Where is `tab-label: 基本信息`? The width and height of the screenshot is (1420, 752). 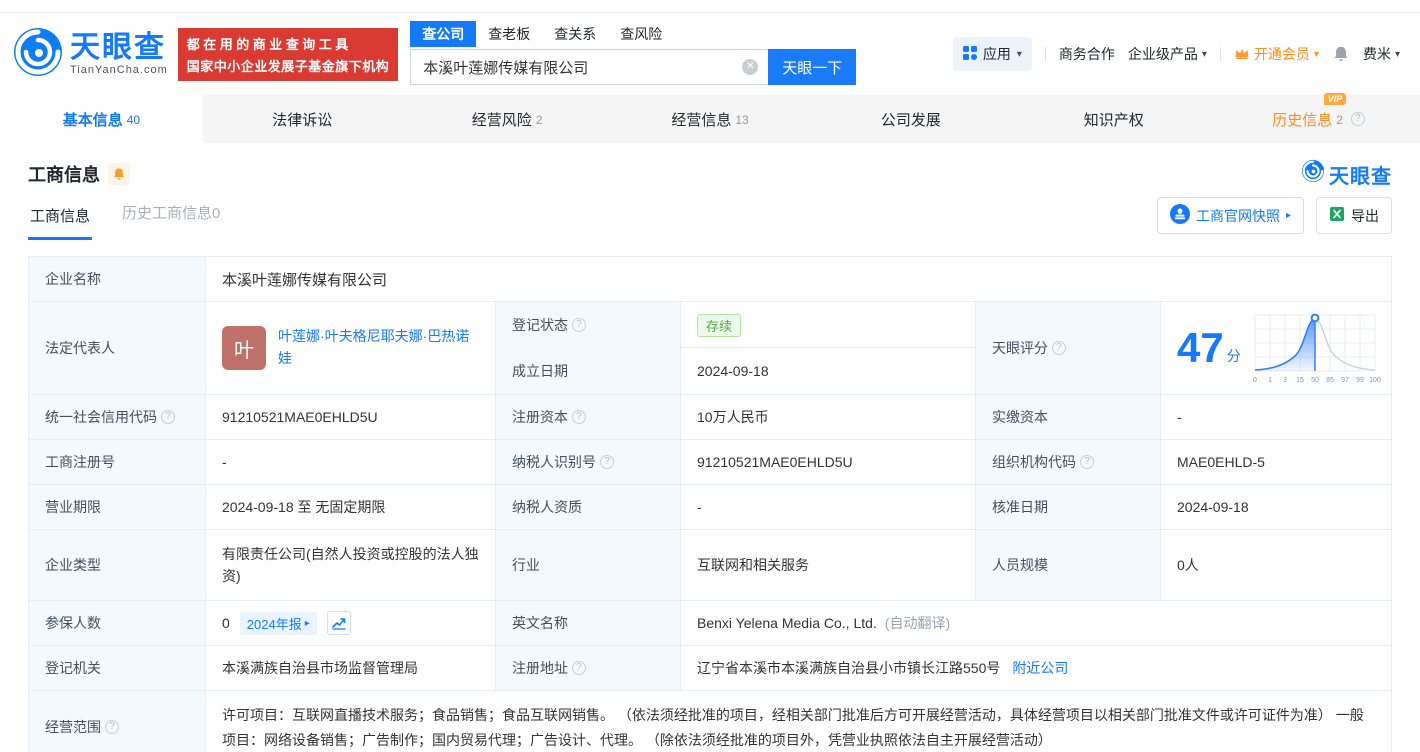
tab-label: 基本信息 is located at coordinates (92, 120).